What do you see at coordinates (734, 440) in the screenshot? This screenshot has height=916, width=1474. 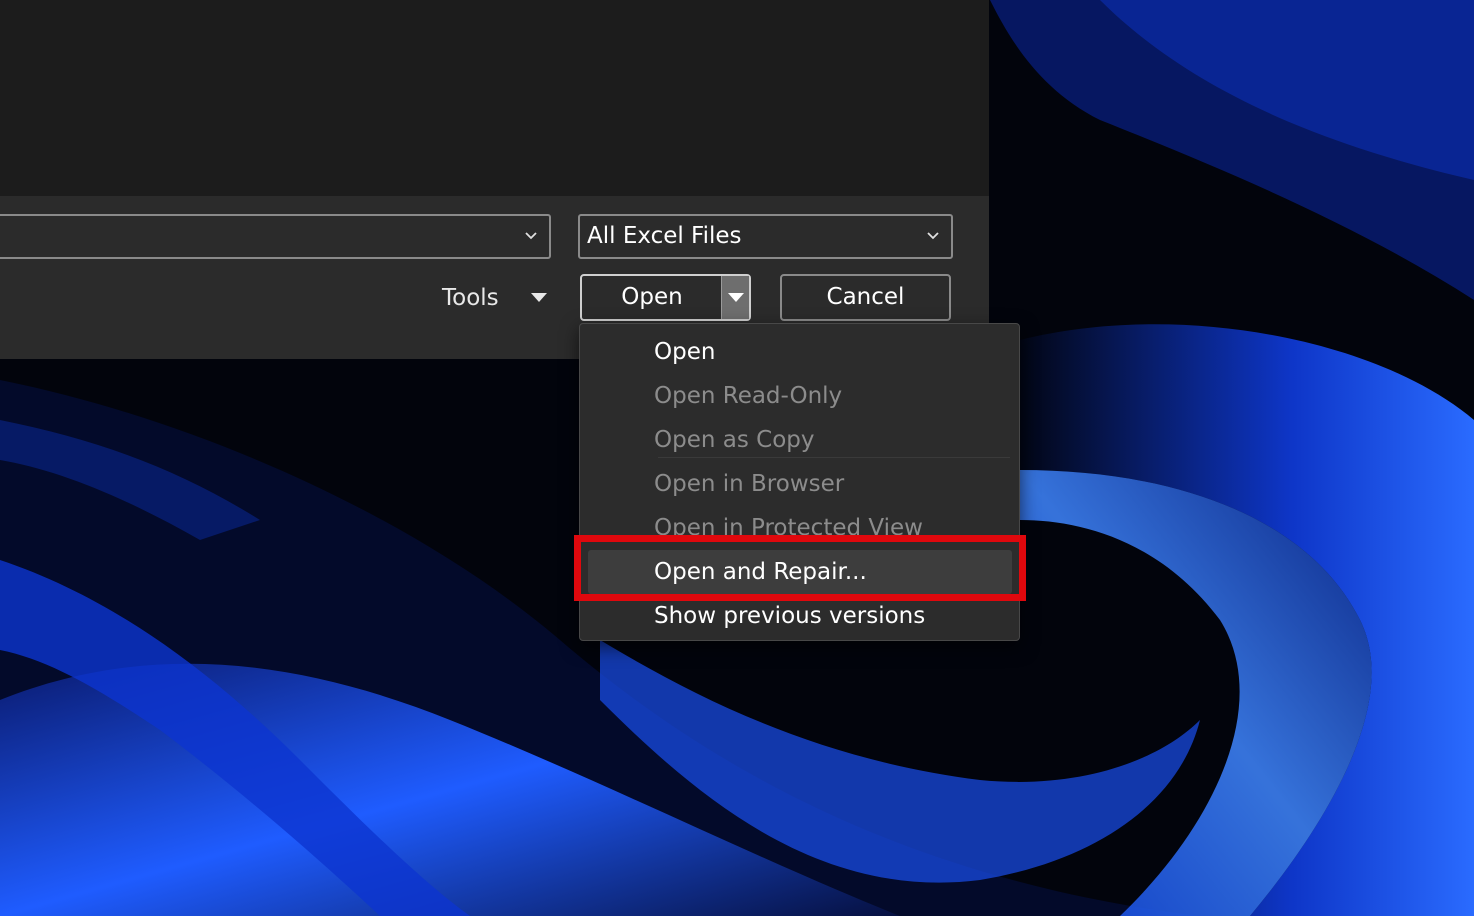 I see `menu-item-open-as-copy: Open as Copy` at bounding box center [734, 440].